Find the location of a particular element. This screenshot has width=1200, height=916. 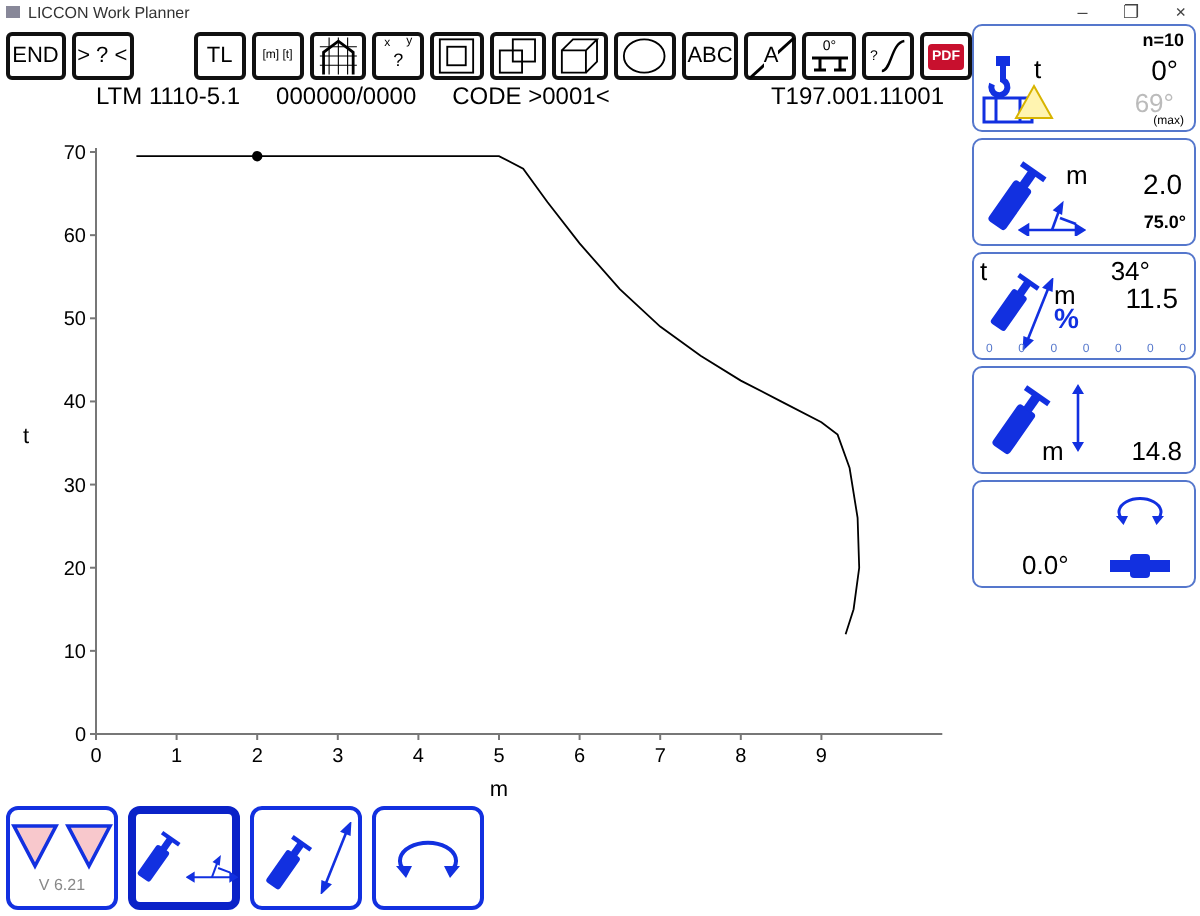

status-card: m 2.0 75.0° is located at coordinates (1084, 192).